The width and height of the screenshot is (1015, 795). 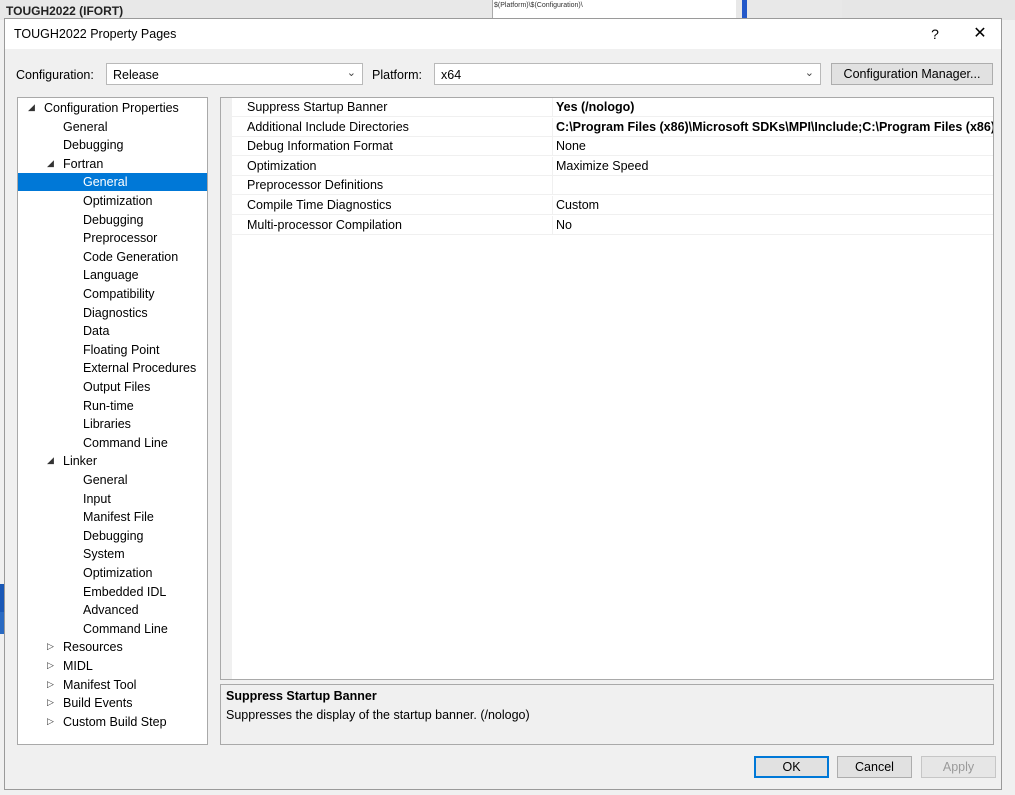 What do you see at coordinates (78, 666) in the screenshot?
I see `tree-item: MIDL` at bounding box center [78, 666].